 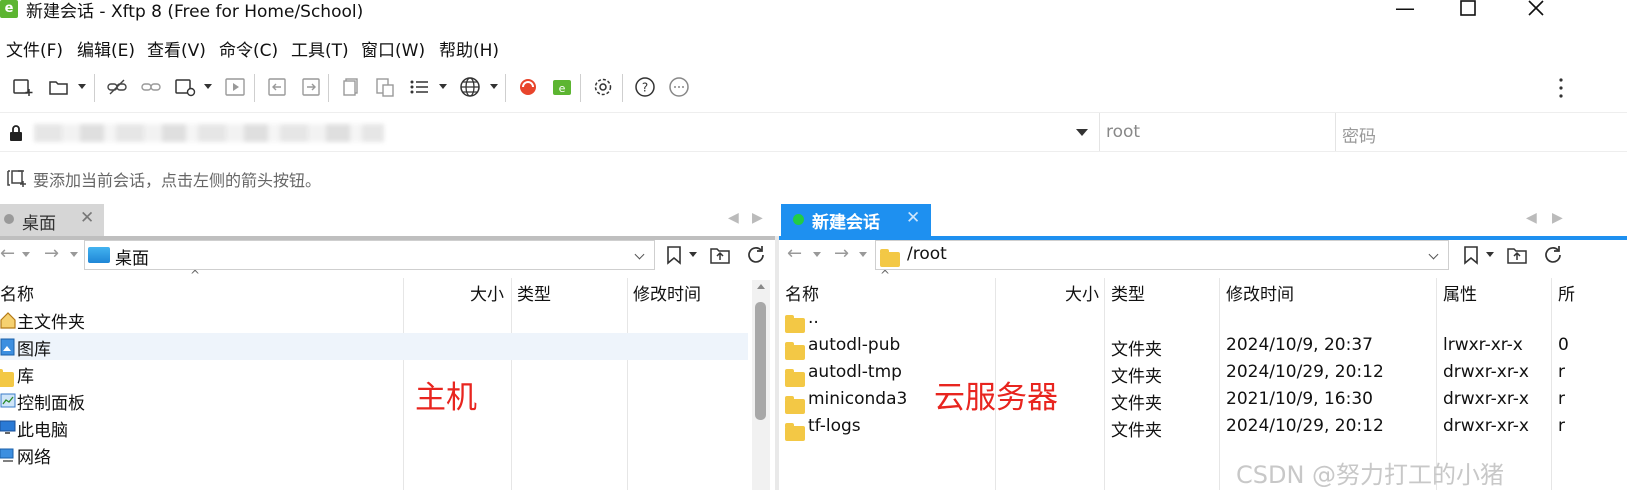 What do you see at coordinates (1460, 294) in the screenshot?
I see `right-col-attributes: 属性` at bounding box center [1460, 294].